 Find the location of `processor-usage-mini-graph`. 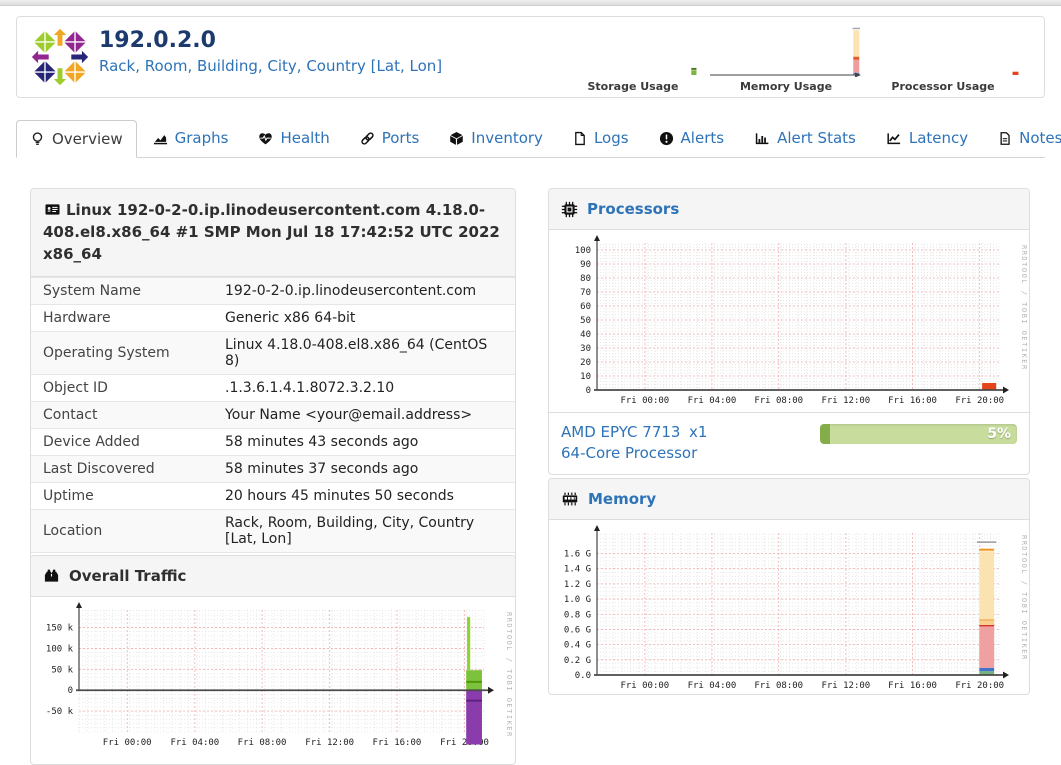

processor-usage-mini-graph is located at coordinates (943, 51).